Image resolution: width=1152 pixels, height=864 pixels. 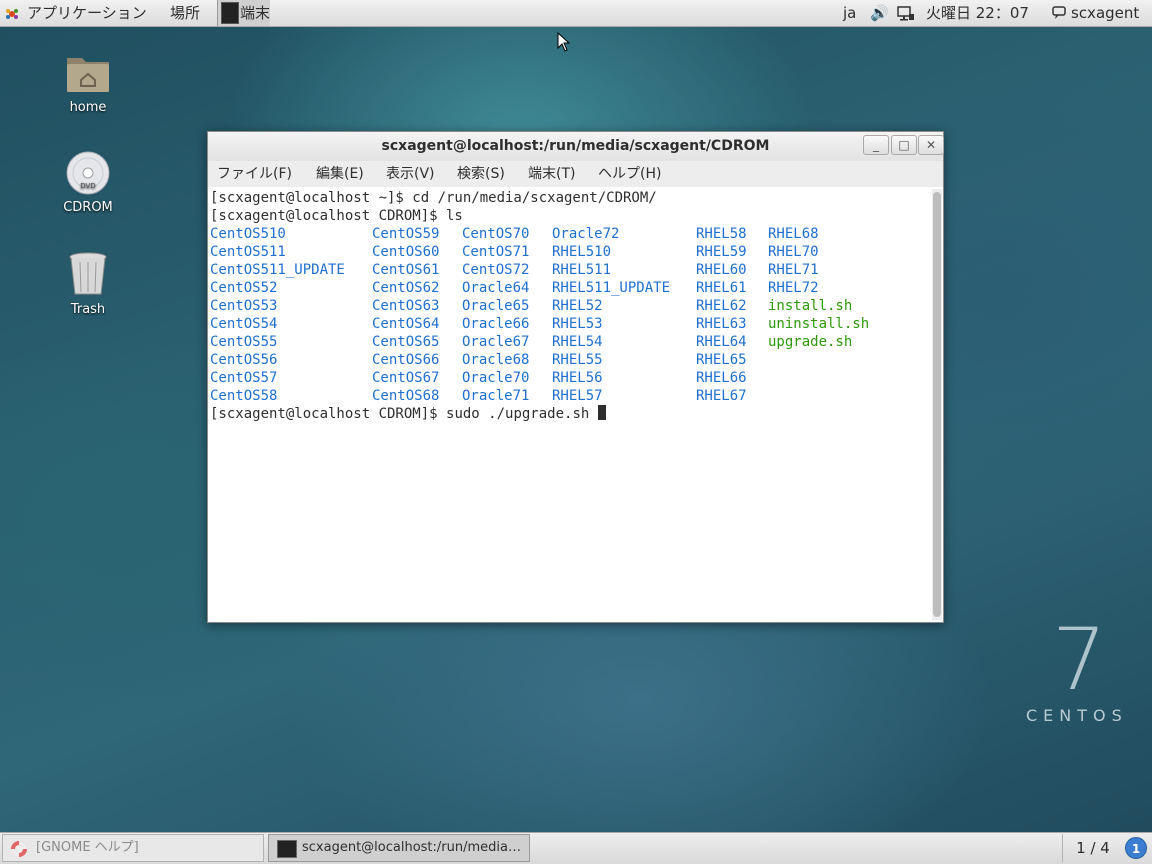 I want to click on ls-entry-directory: Oracle70, so click(x=496, y=378).